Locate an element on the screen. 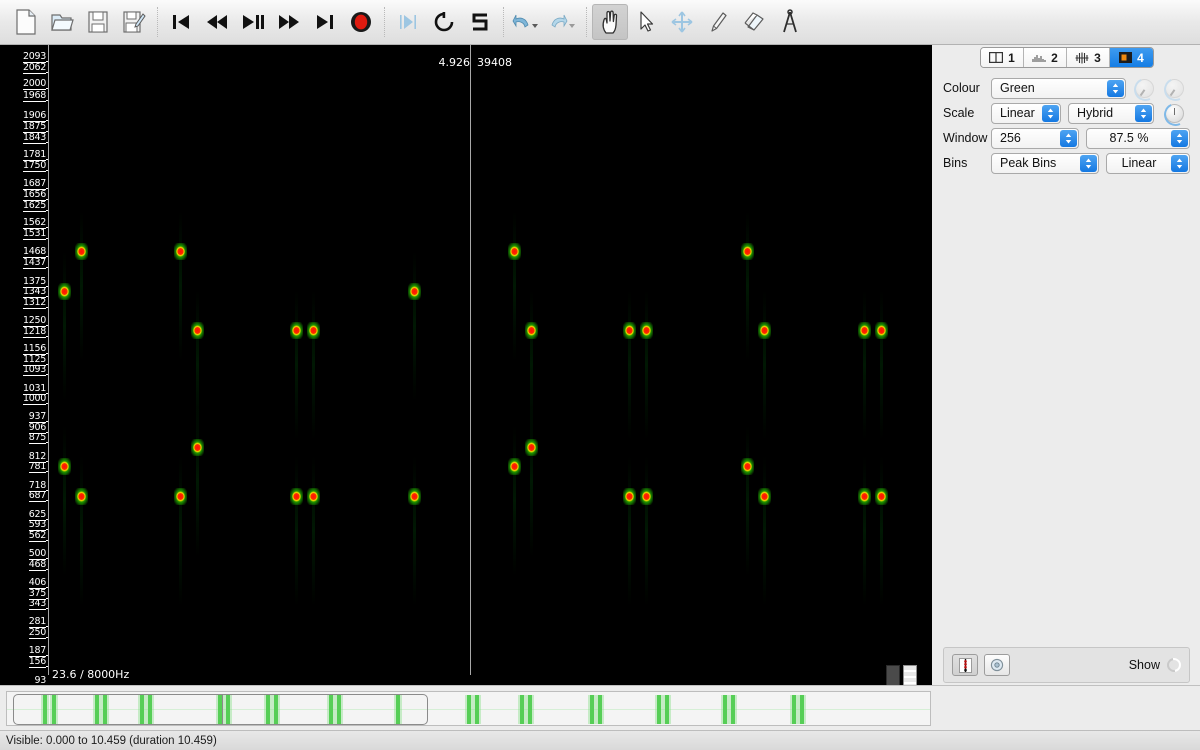  play-pause-icon is located at coordinates (253, 22).